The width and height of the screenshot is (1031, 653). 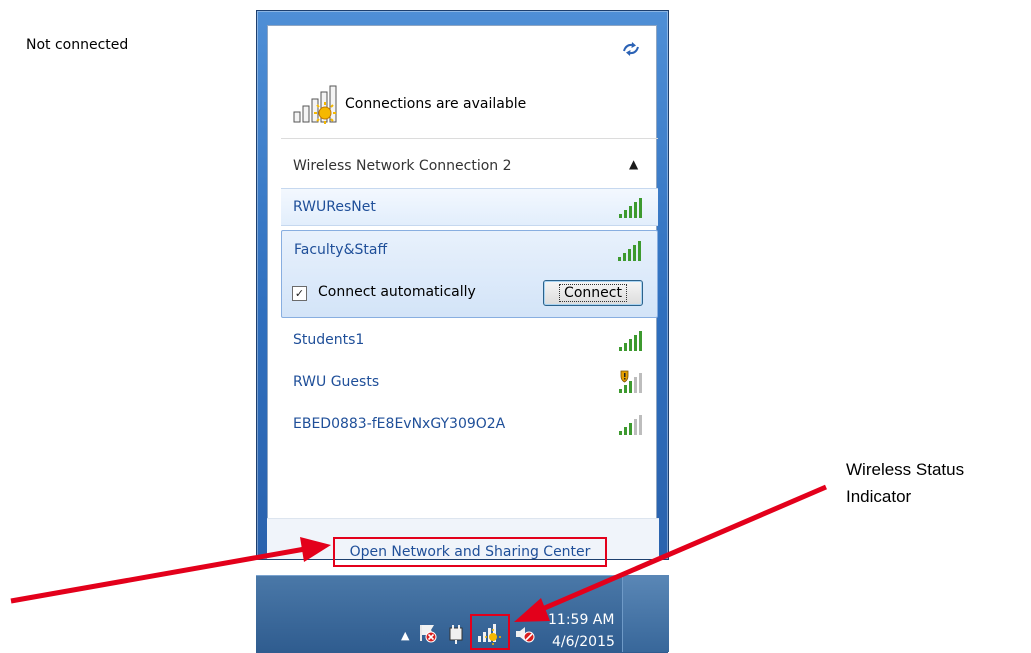 What do you see at coordinates (905, 483) in the screenshot?
I see `annotation-callout: Wireless Status Indicator` at bounding box center [905, 483].